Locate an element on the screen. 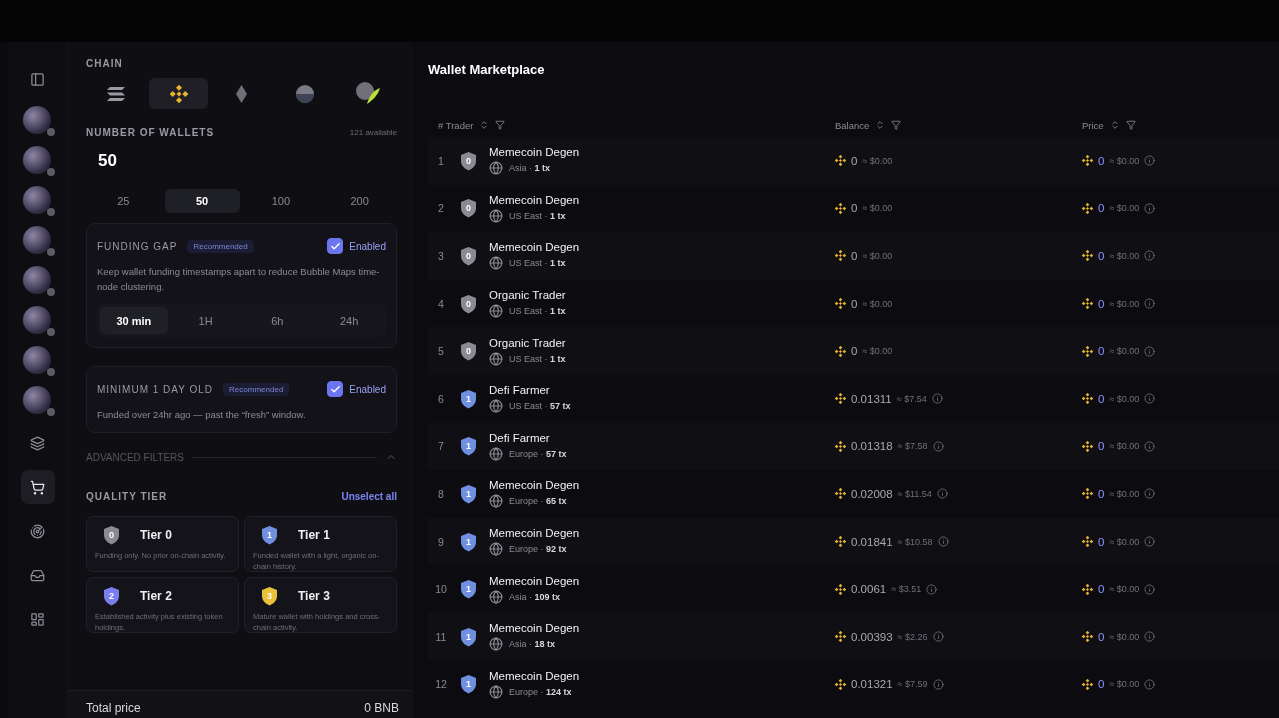  total-value: 0 BNB is located at coordinates (381, 707).